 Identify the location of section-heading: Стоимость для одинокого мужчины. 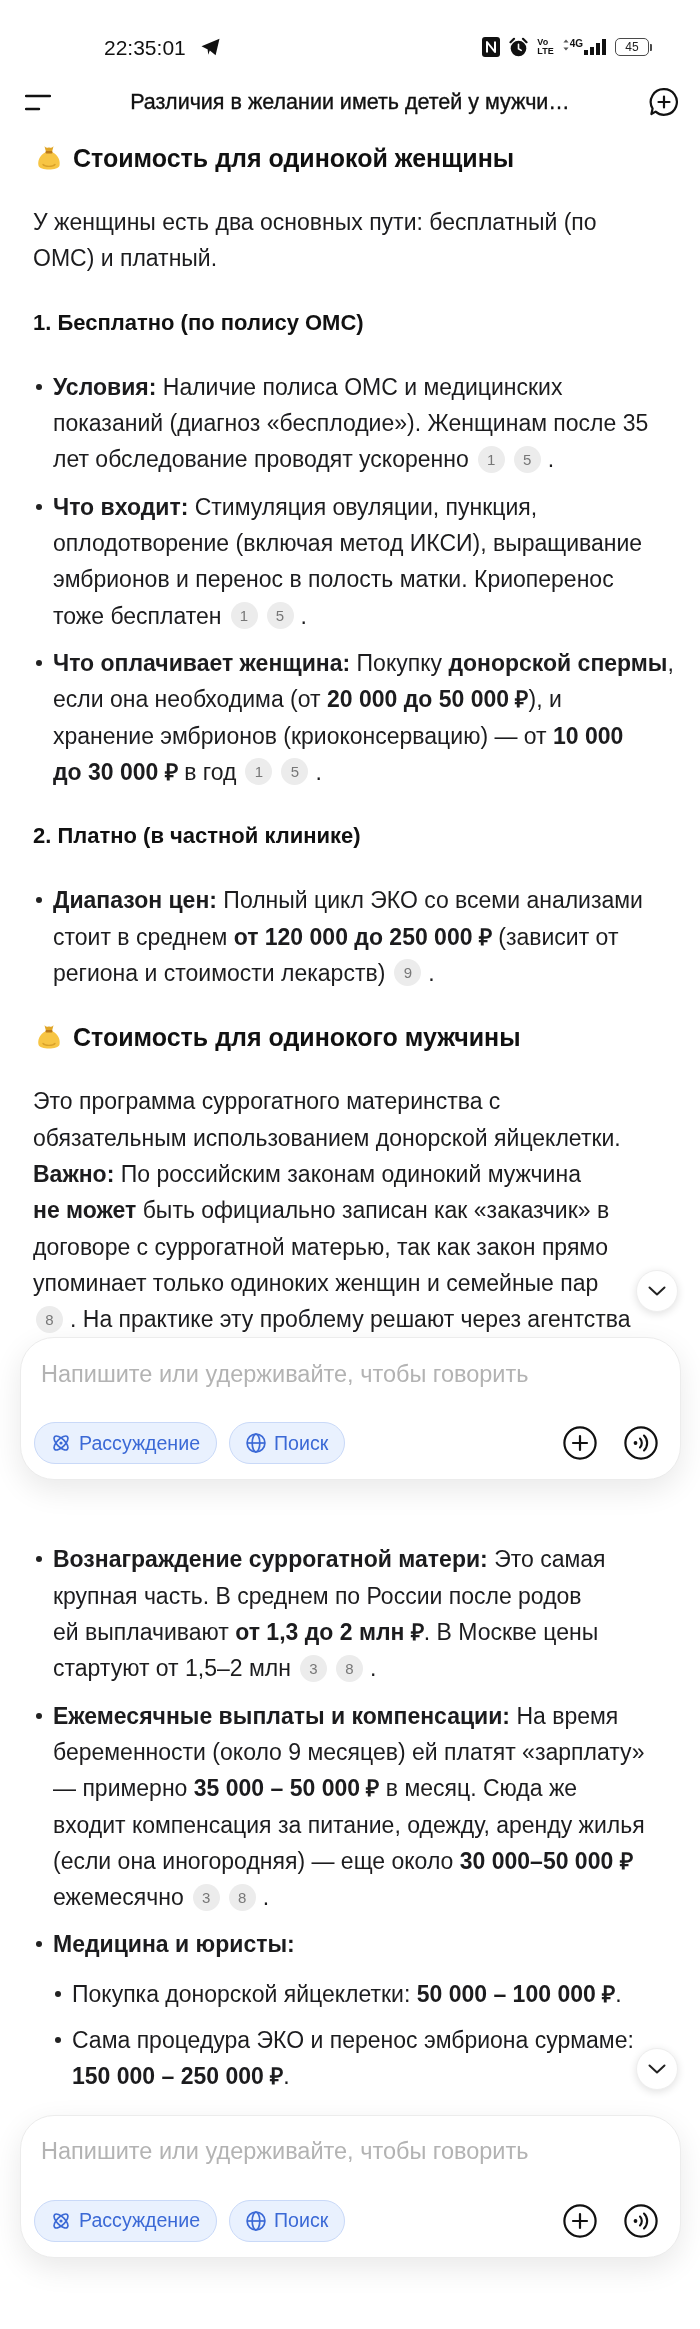
(297, 1037).